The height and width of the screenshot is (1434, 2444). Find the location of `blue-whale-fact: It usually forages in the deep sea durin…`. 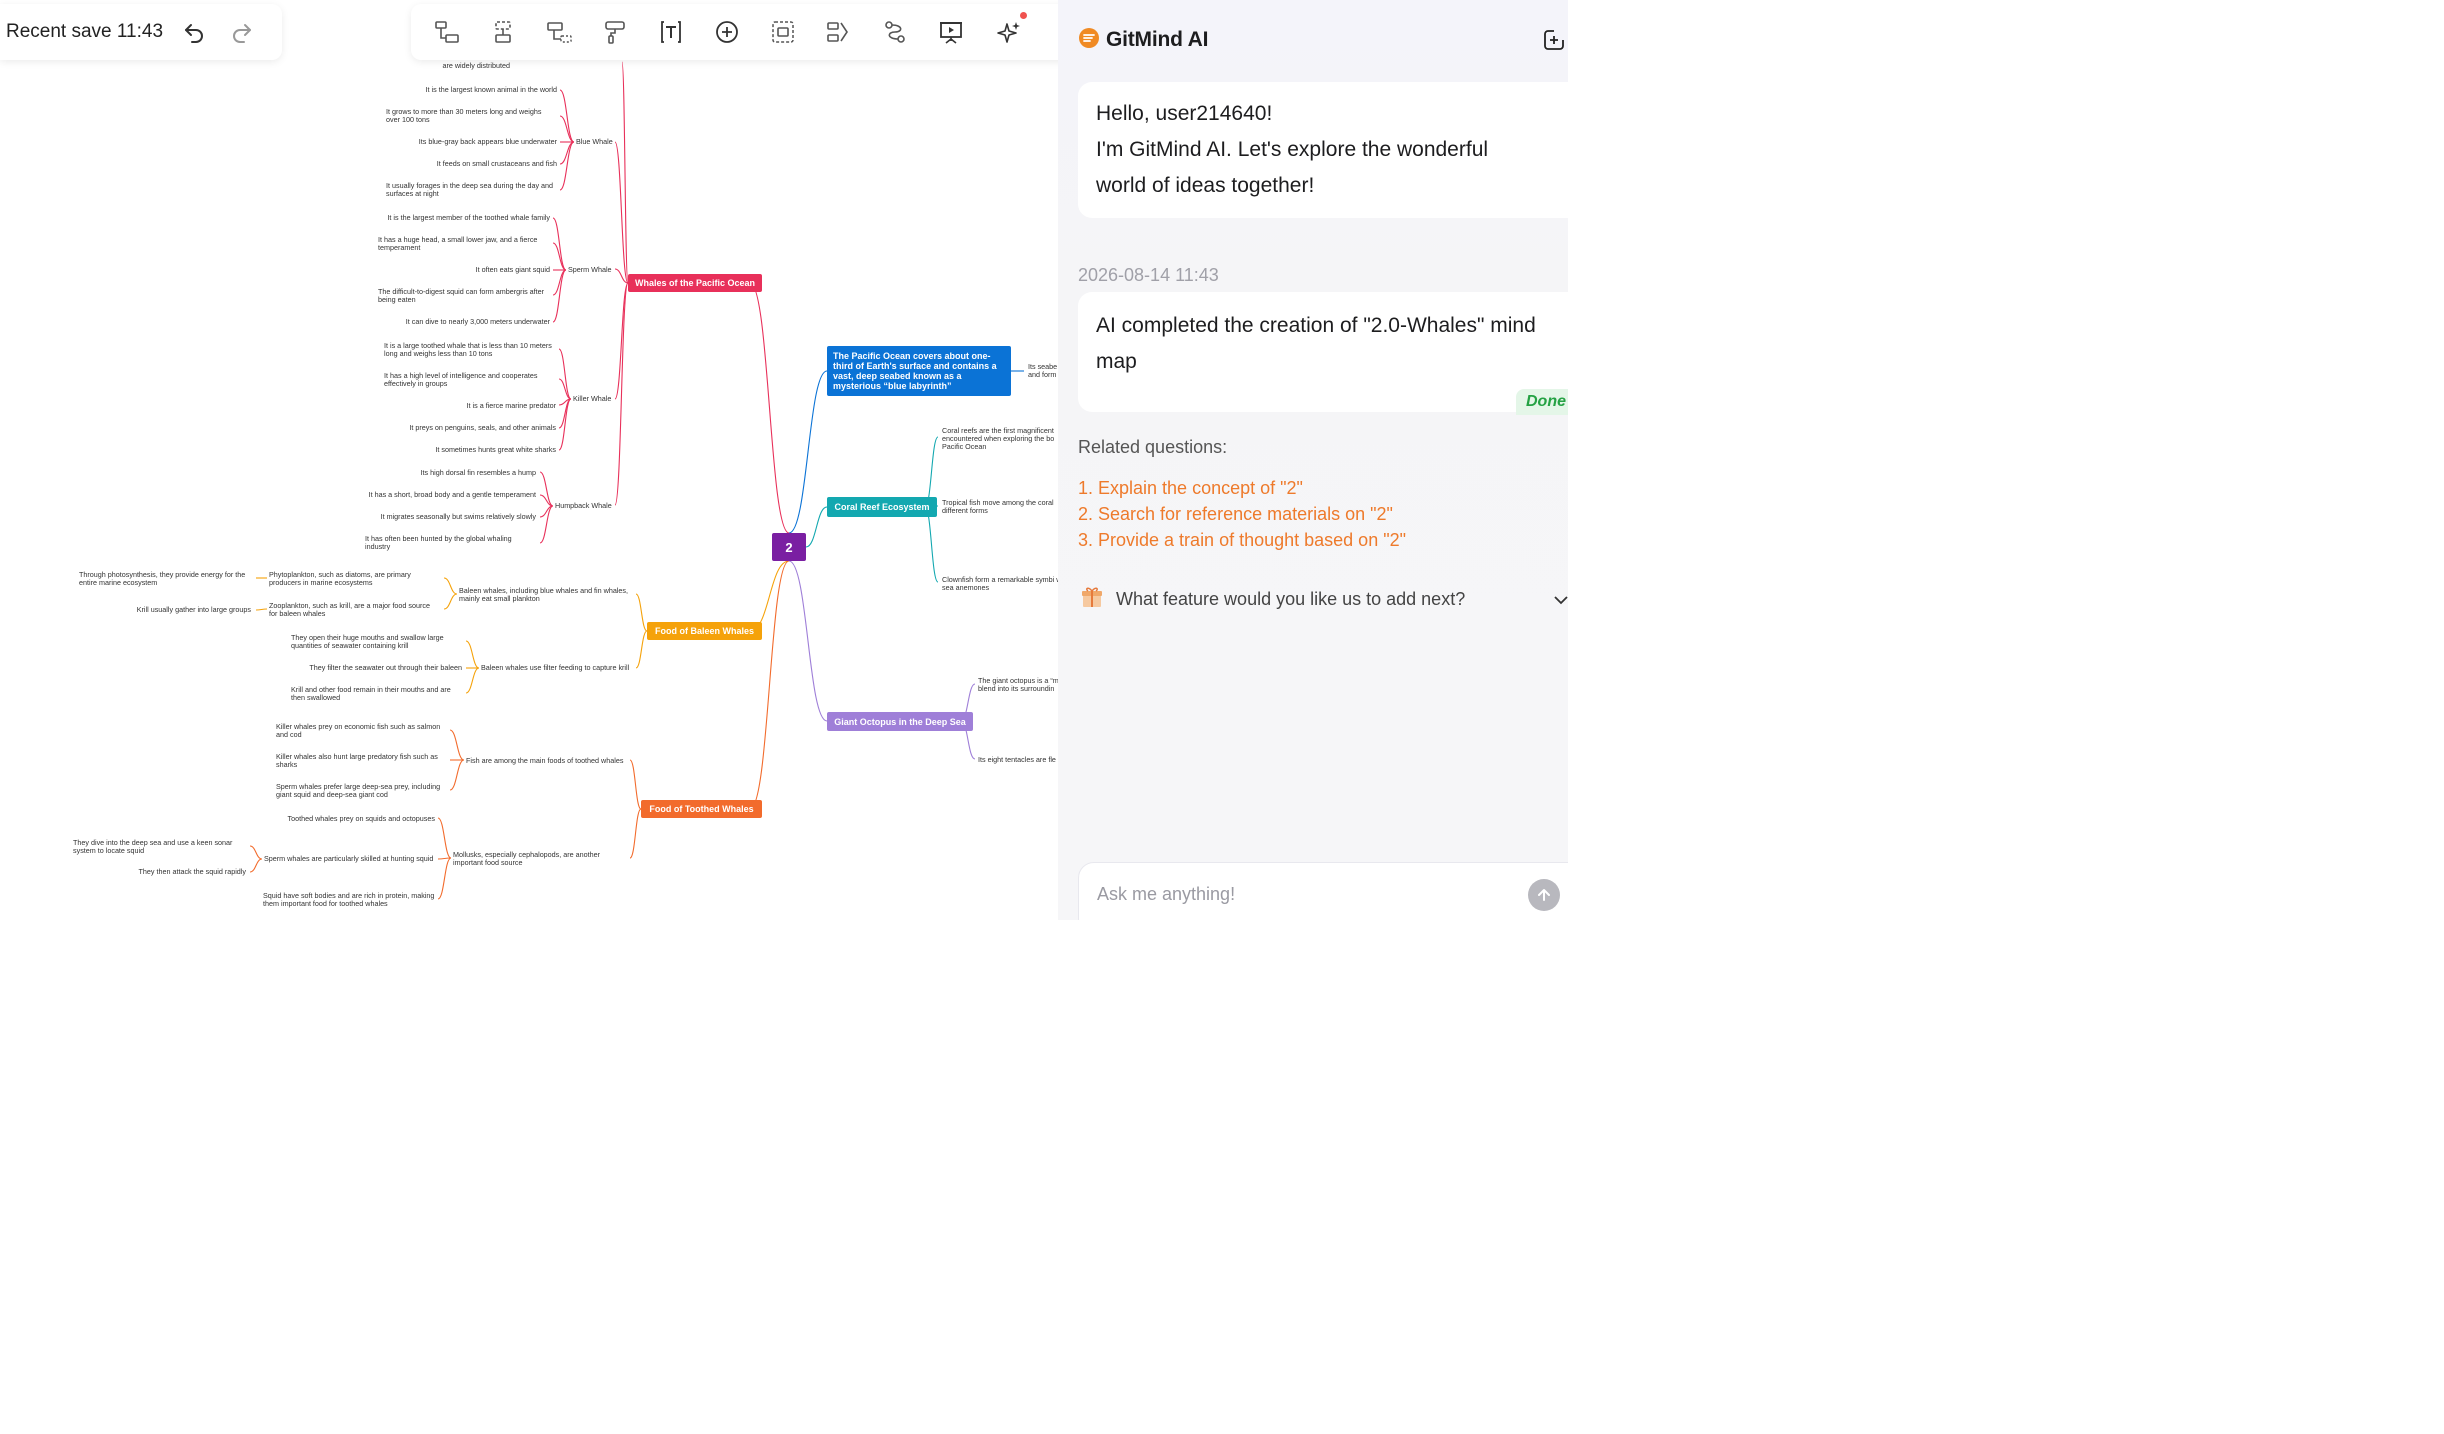

blue-whale-fact: It usually forages in the deep sea durin… is located at coordinates (471, 189).